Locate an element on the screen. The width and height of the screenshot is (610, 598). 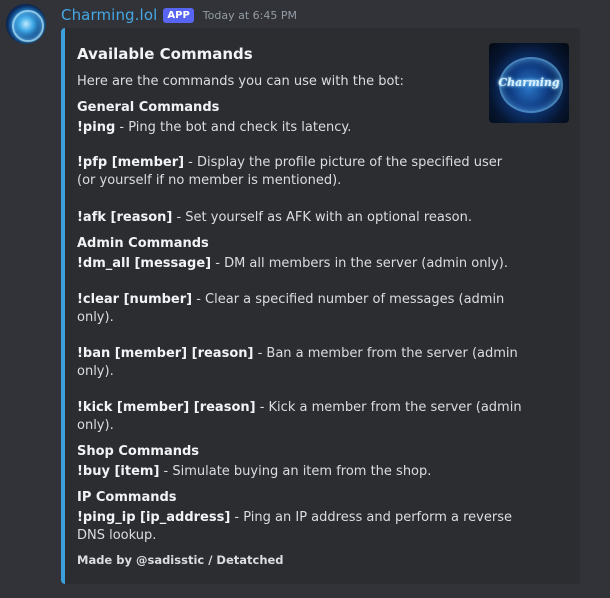
command-name: !pfp [member] is located at coordinates (131, 162).